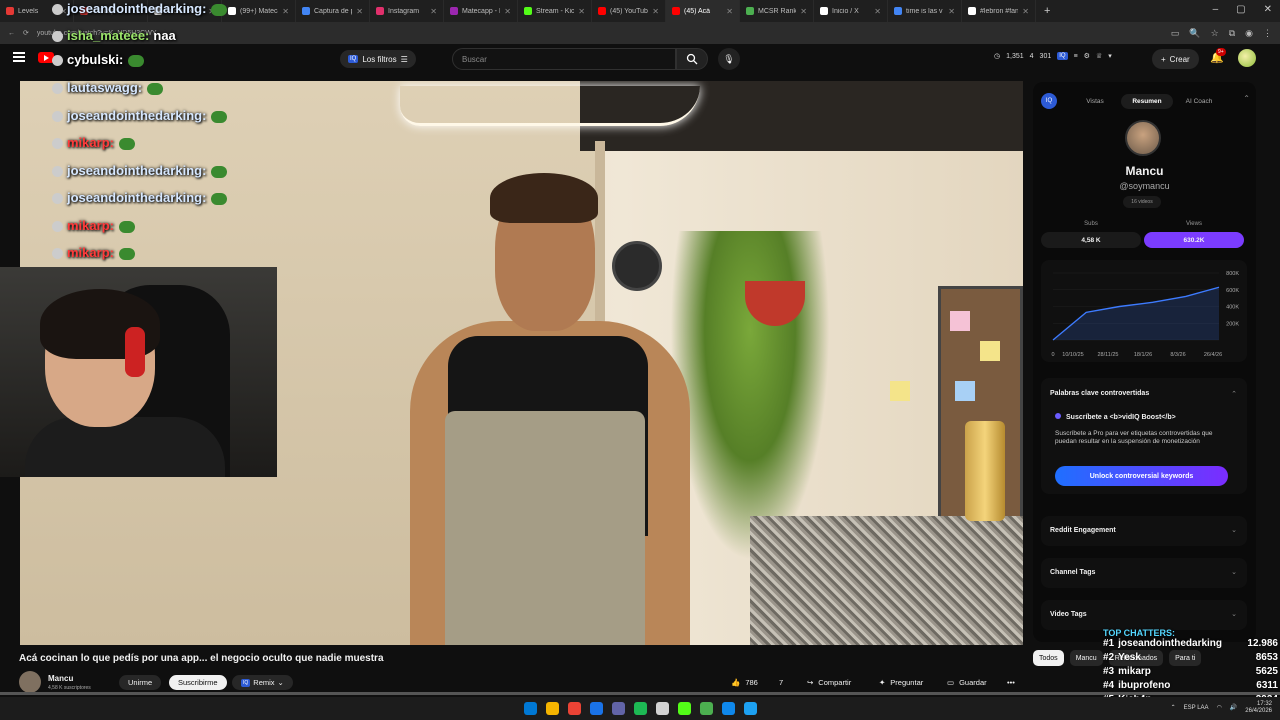 The height and width of the screenshot is (720, 1280). What do you see at coordinates (1047, 11) in the screenshot?
I see `new-tab-icon: +` at bounding box center [1047, 11].